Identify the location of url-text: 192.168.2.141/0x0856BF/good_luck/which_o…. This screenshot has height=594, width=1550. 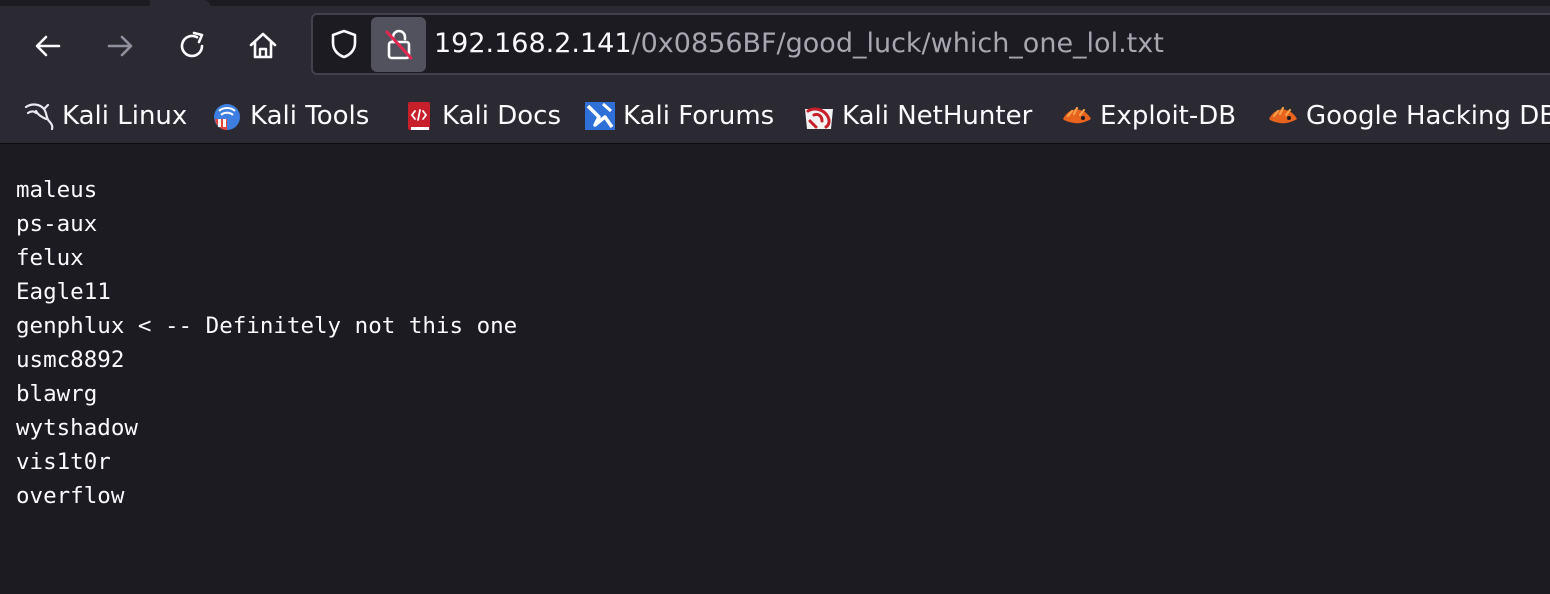
(799, 44).